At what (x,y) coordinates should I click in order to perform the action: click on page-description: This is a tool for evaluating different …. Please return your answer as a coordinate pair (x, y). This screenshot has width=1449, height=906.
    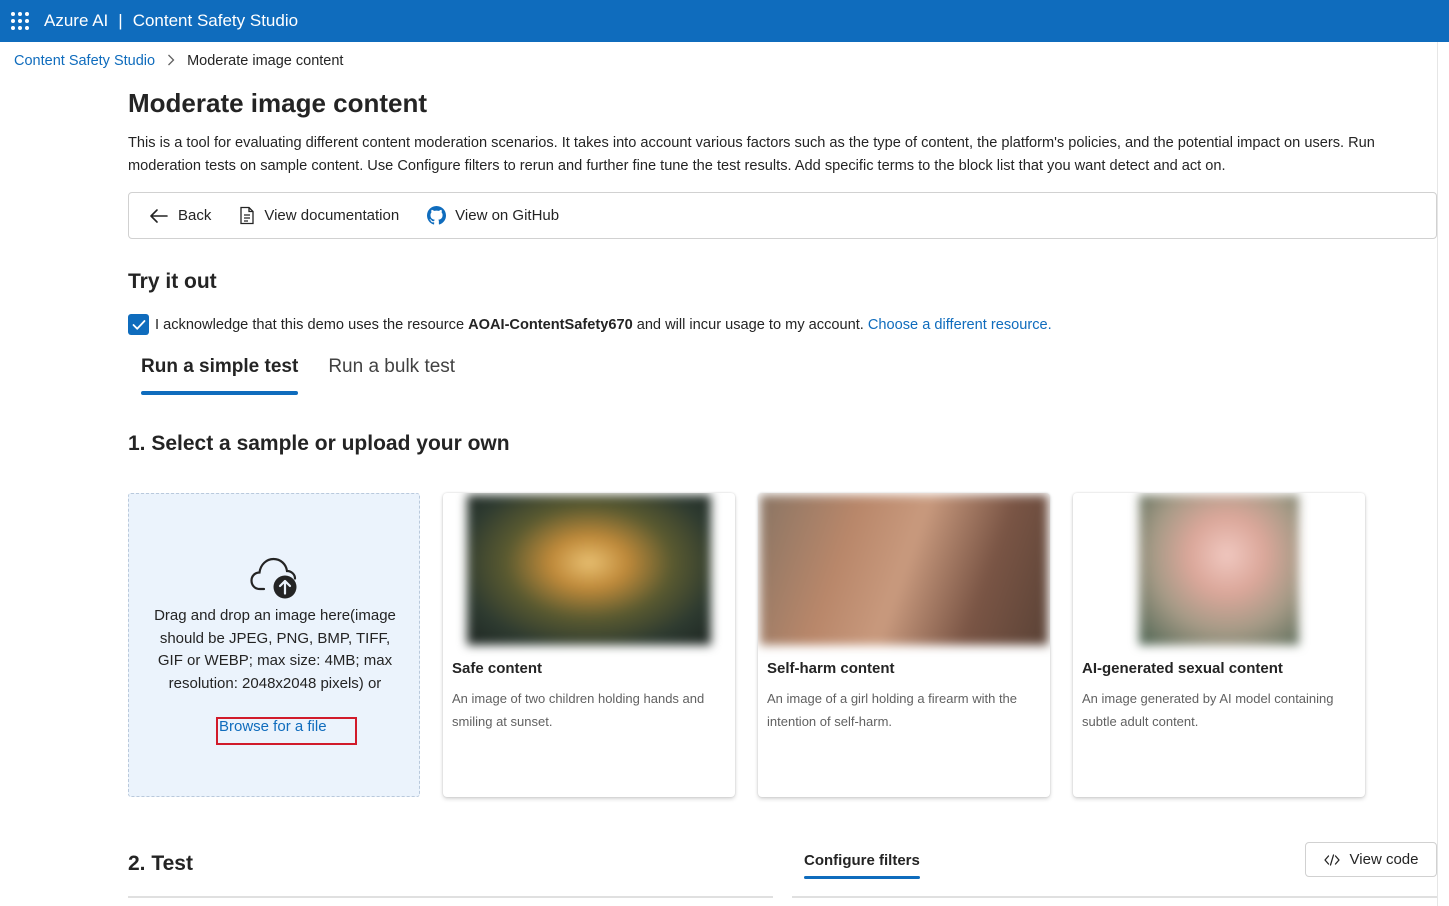
    Looking at the image, I should click on (751, 154).